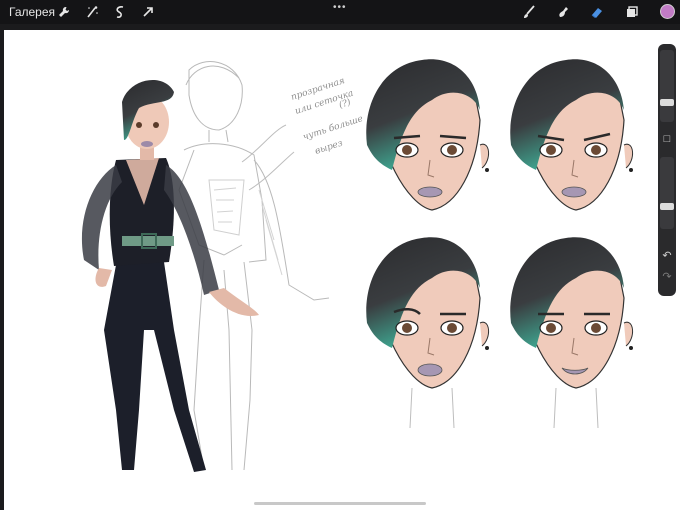 The height and width of the screenshot is (510, 680). I want to click on redo-icon: ↷, so click(666, 277).